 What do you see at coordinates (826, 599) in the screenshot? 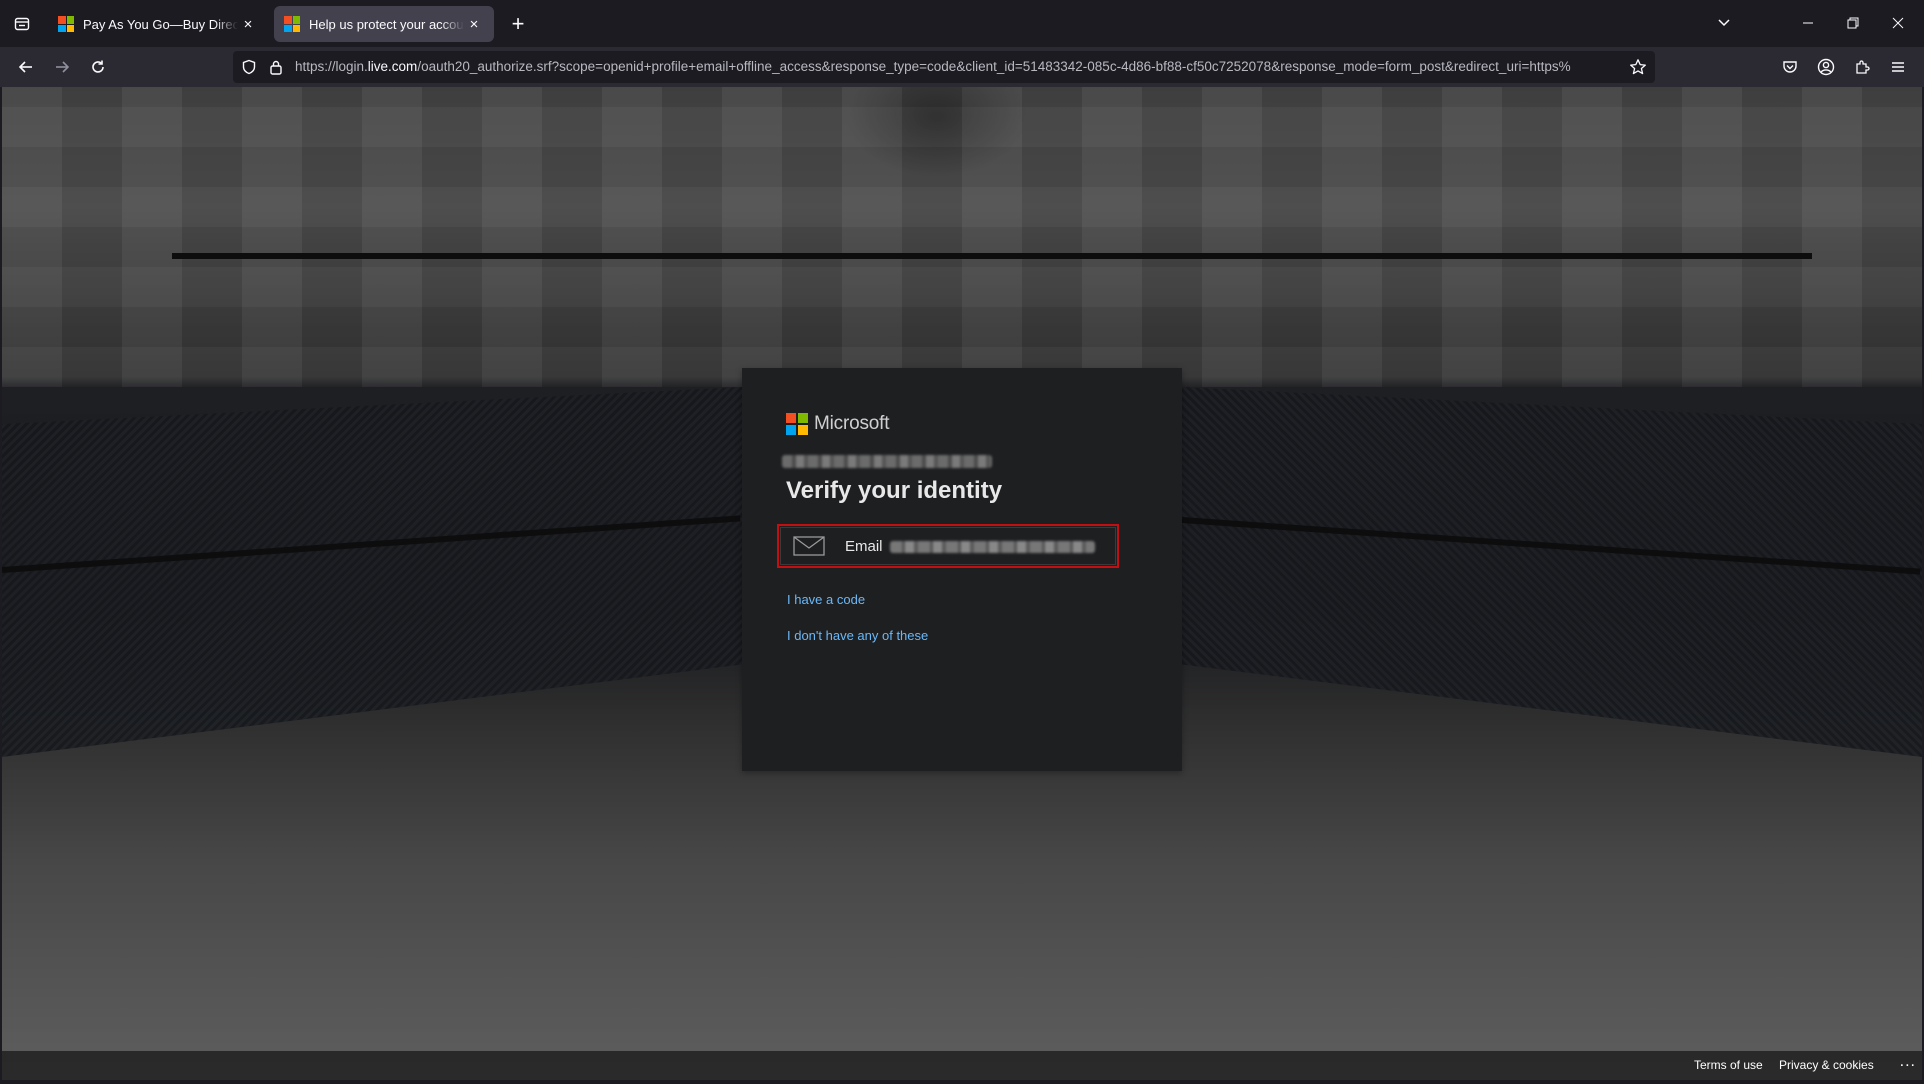
I see `have-code-link: I have a code` at bounding box center [826, 599].